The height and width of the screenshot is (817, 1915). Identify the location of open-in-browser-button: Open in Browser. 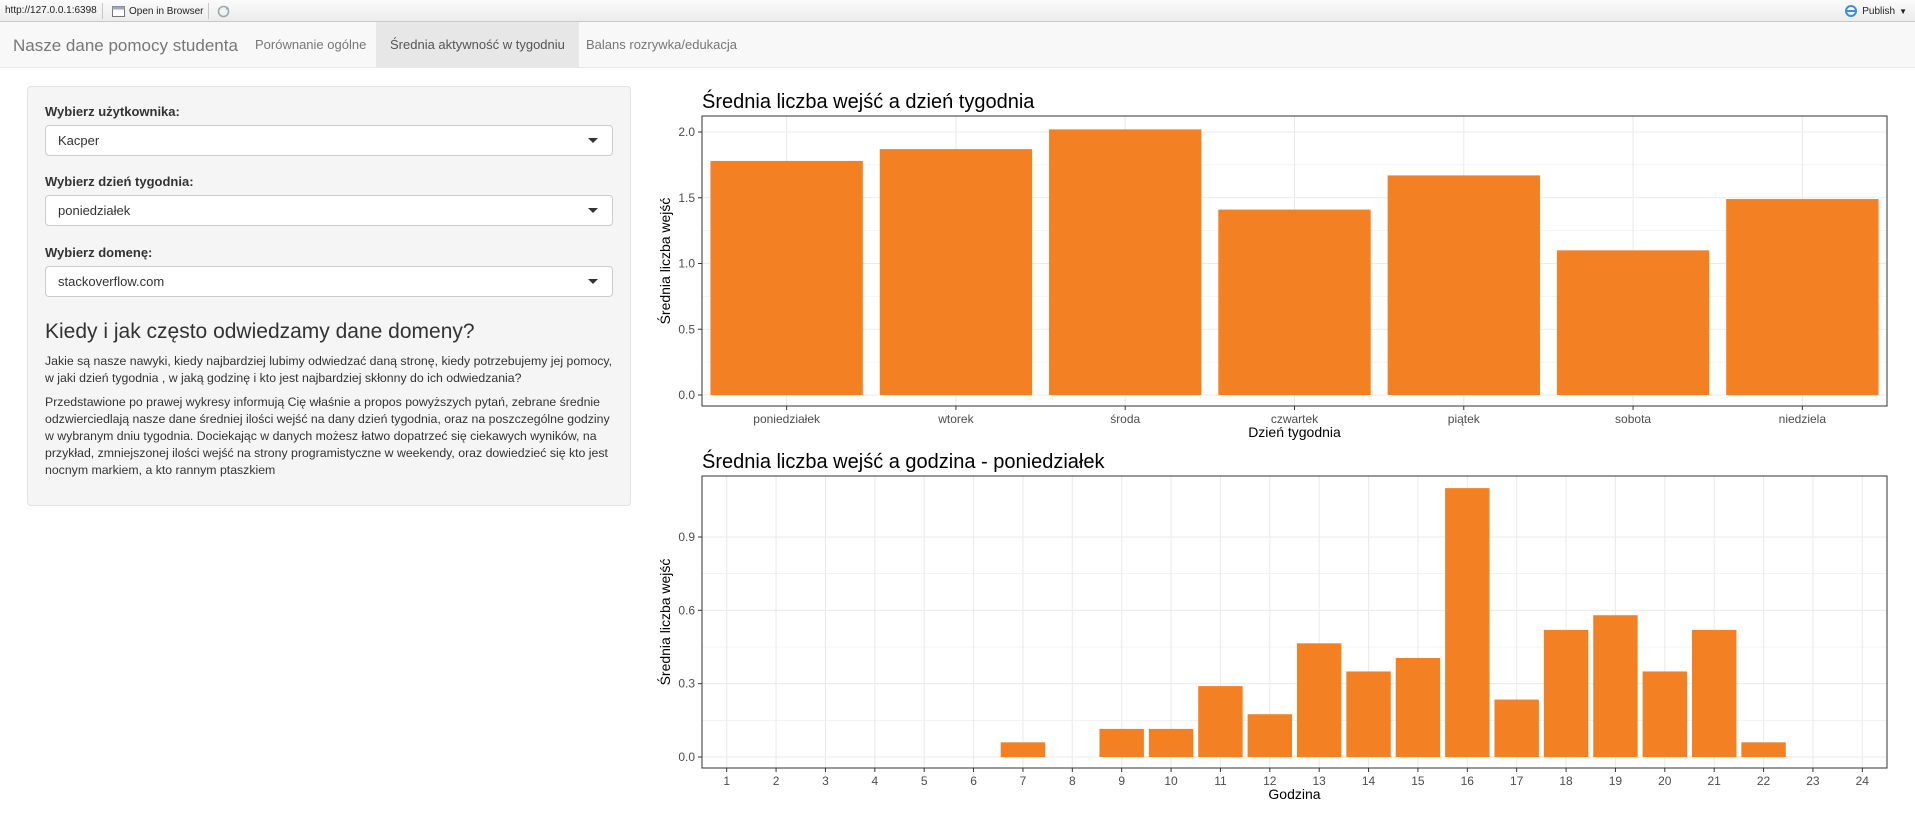
(157, 11).